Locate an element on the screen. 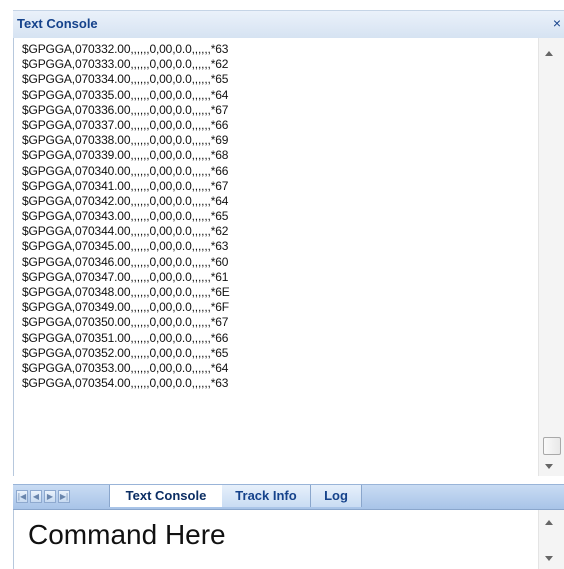 This screenshot has width=564, height=569. console-line: $GPGGA,070344.00,,,,,,0,00,0.0,,,,,,*62 is located at coordinates (125, 231).